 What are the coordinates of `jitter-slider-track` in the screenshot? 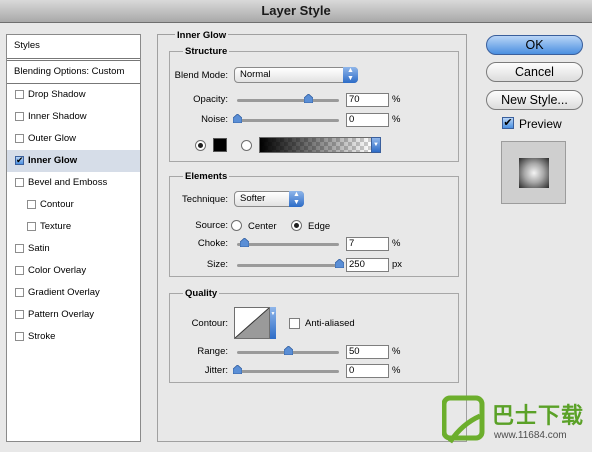 It's located at (288, 371).